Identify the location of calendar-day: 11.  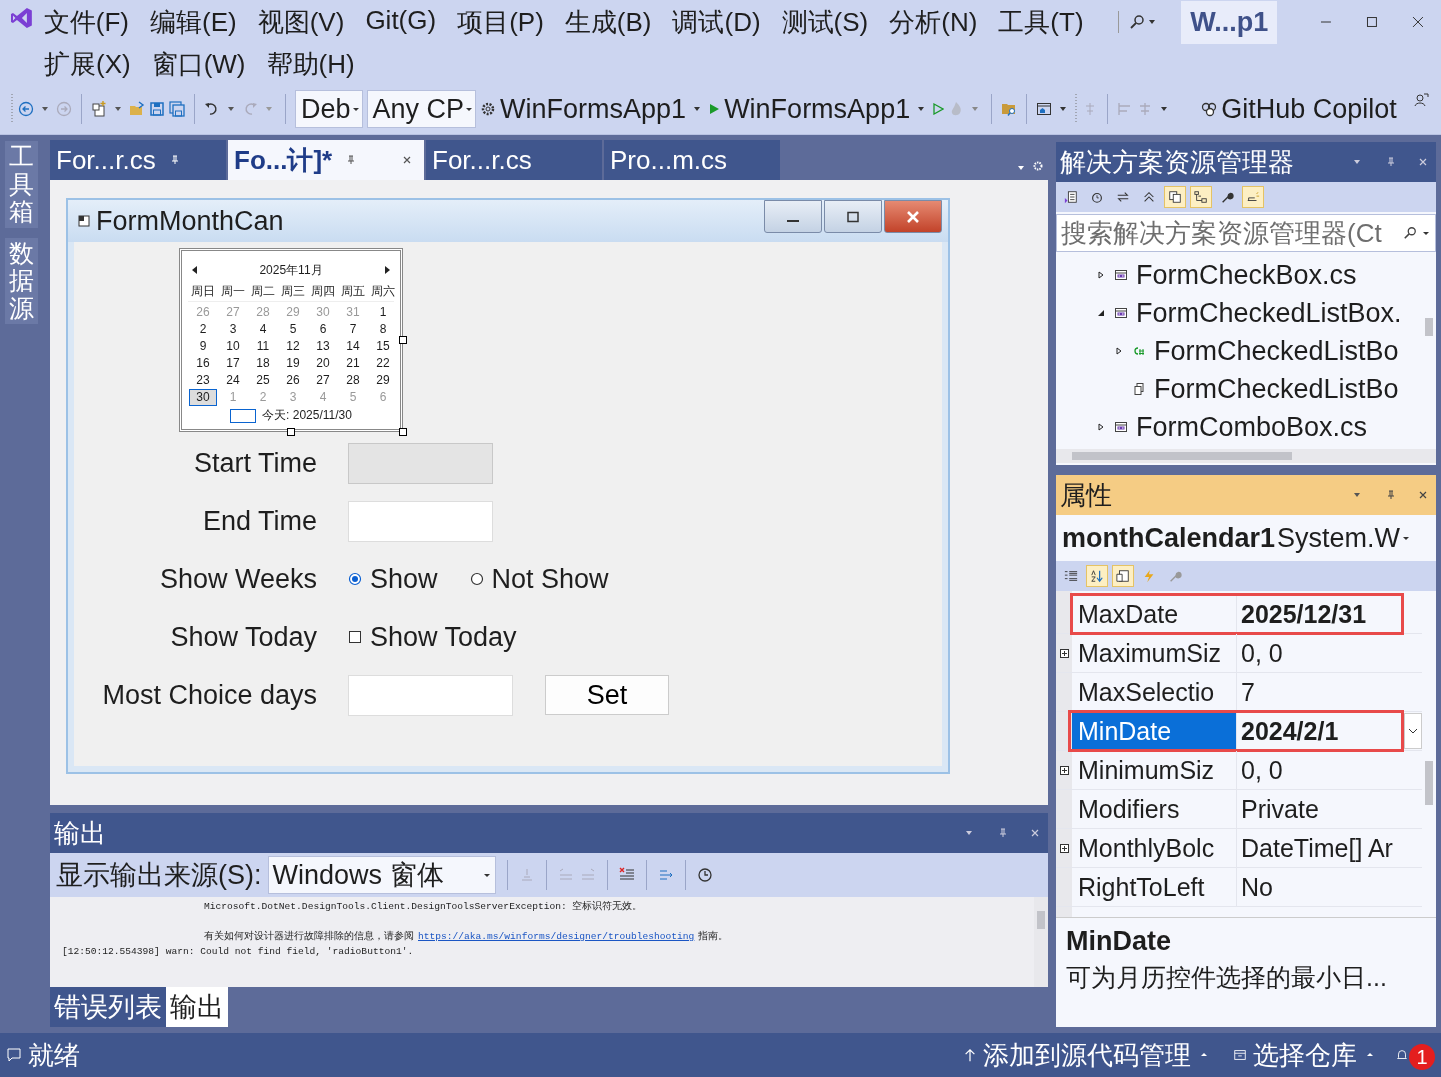
(263, 346).